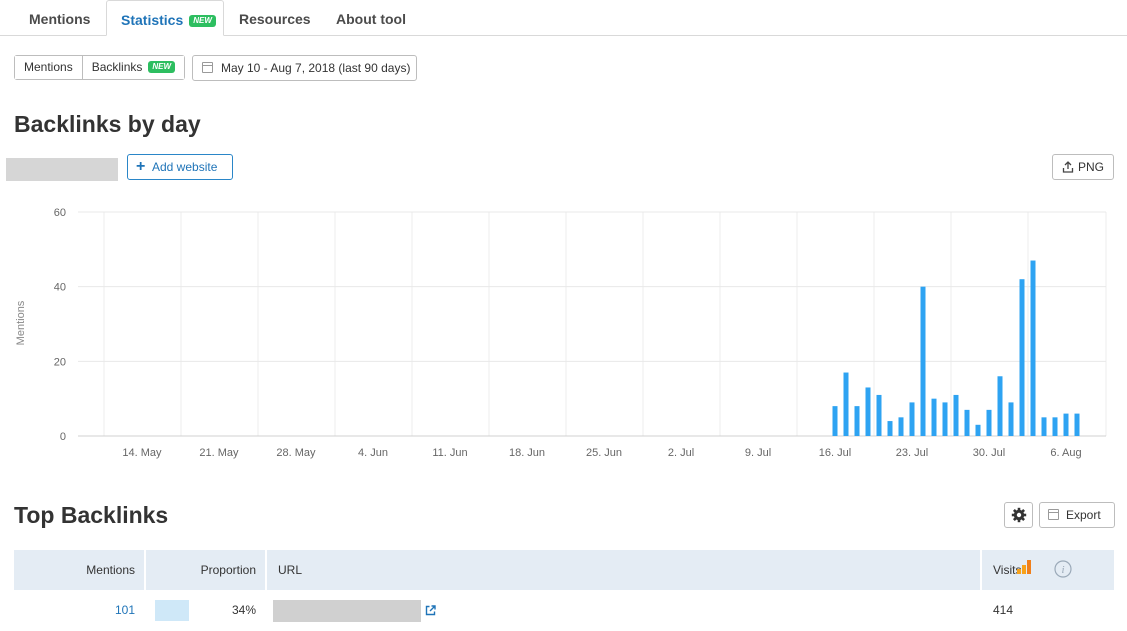 Image resolution: width=1127 pixels, height=631 pixels. Describe the element at coordinates (604, 453) in the screenshot. I see `x-tick-label: 25. Jun` at that location.